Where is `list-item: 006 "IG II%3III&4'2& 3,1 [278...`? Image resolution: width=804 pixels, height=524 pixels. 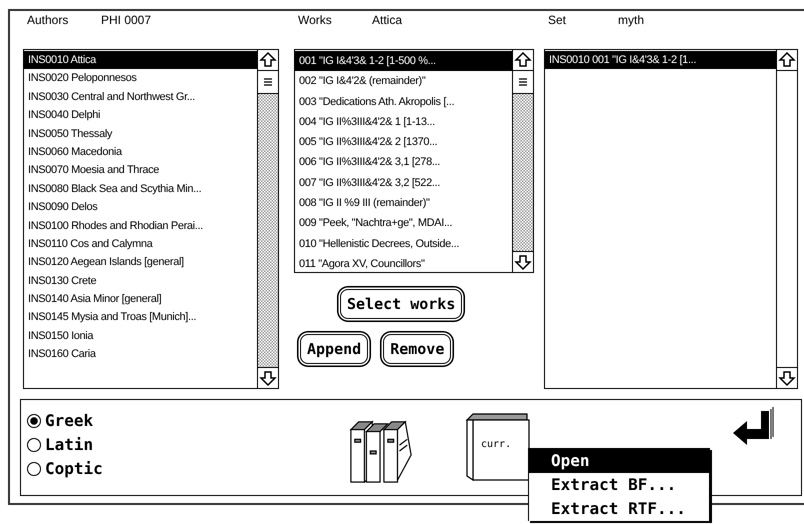
list-item: 006 "IG II%3III&4'2& 3,1 [278... is located at coordinates (403, 162).